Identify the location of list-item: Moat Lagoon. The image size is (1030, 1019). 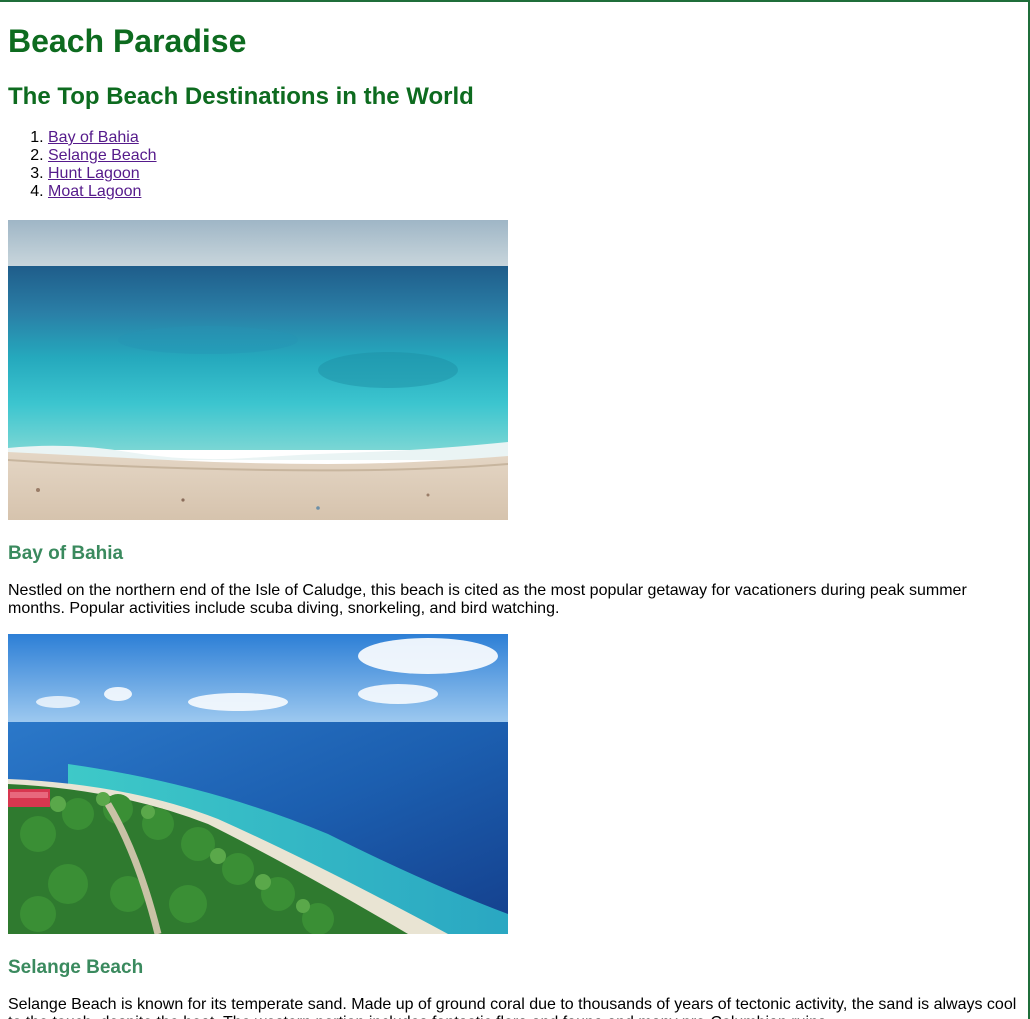
(102, 192).